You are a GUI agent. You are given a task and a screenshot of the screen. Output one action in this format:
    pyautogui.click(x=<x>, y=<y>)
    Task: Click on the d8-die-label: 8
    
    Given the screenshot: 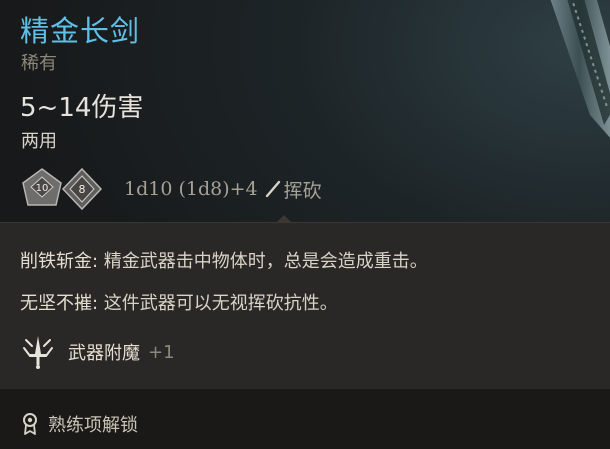 What is the action you would take?
    pyautogui.click(x=82, y=189)
    